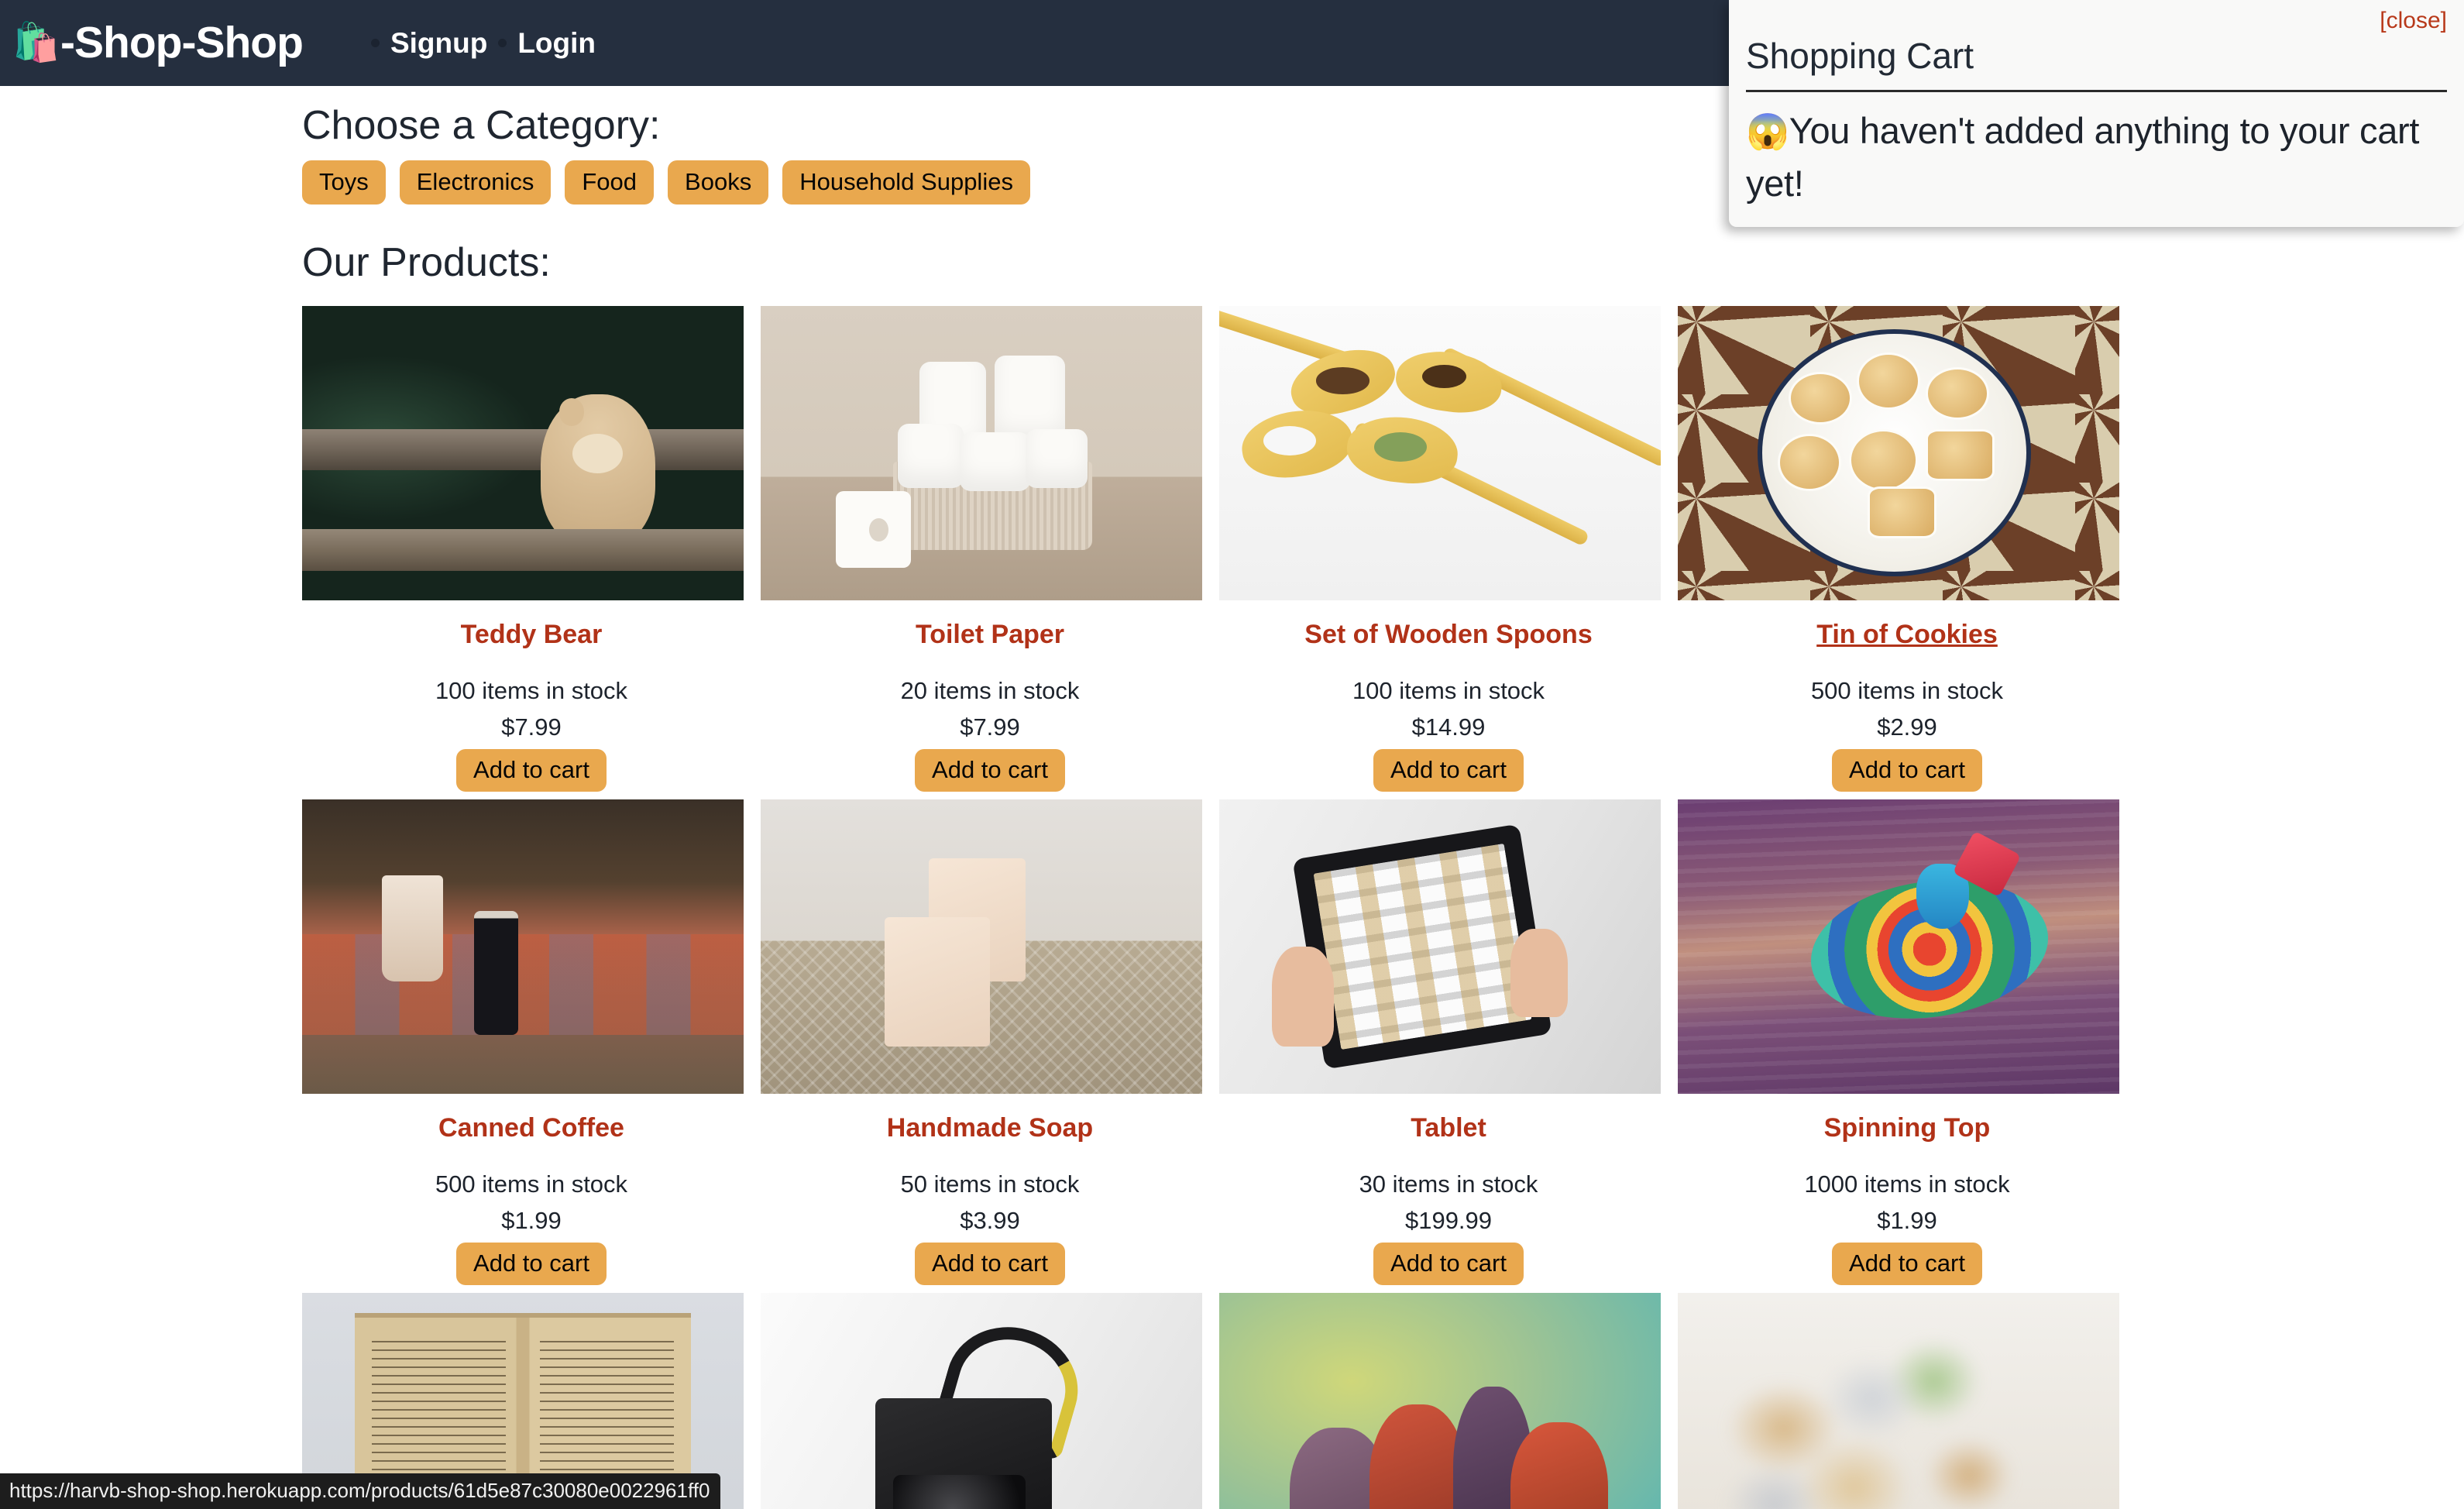  I want to click on category-button-household-supplies: Household Supplies, so click(906, 182).